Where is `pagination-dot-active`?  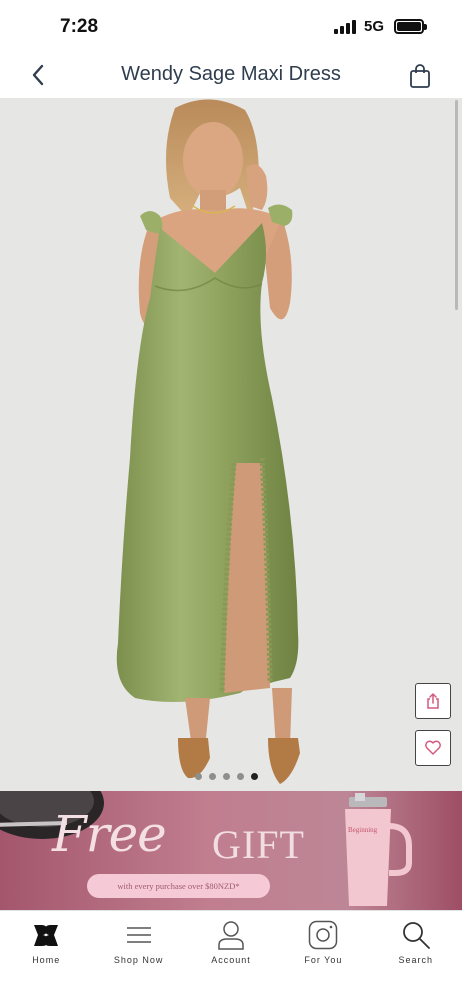
pagination-dot-active is located at coordinates (254, 776).